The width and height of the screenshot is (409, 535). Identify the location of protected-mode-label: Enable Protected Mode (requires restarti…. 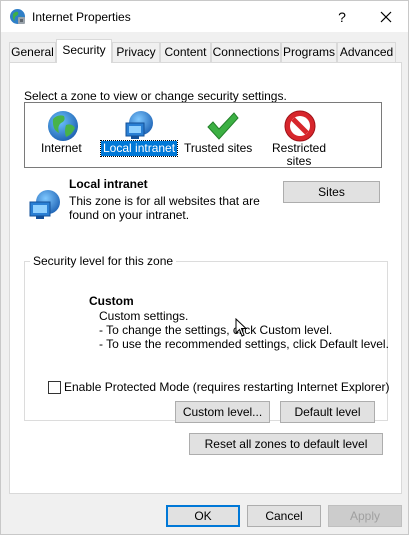
(227, 387).